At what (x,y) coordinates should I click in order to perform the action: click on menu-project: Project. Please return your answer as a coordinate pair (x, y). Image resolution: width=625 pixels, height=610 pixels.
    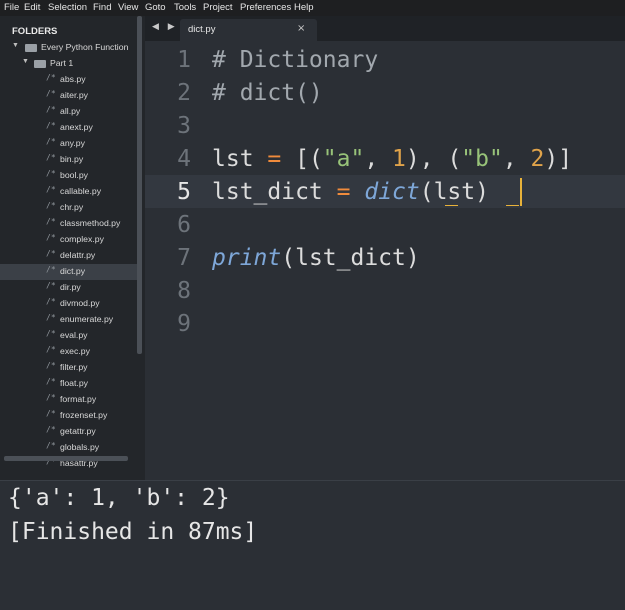
    Looking at the image, I should click on (218, 7).